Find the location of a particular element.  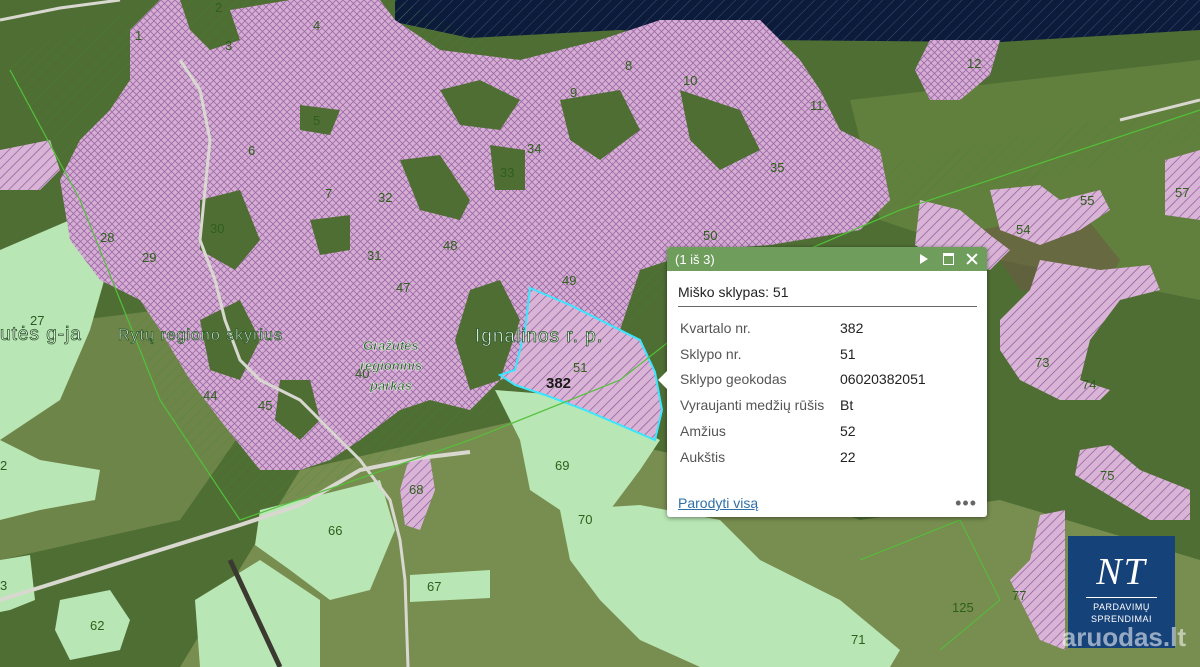

stand-label-12: 12 is located at coordinates (974, 63).